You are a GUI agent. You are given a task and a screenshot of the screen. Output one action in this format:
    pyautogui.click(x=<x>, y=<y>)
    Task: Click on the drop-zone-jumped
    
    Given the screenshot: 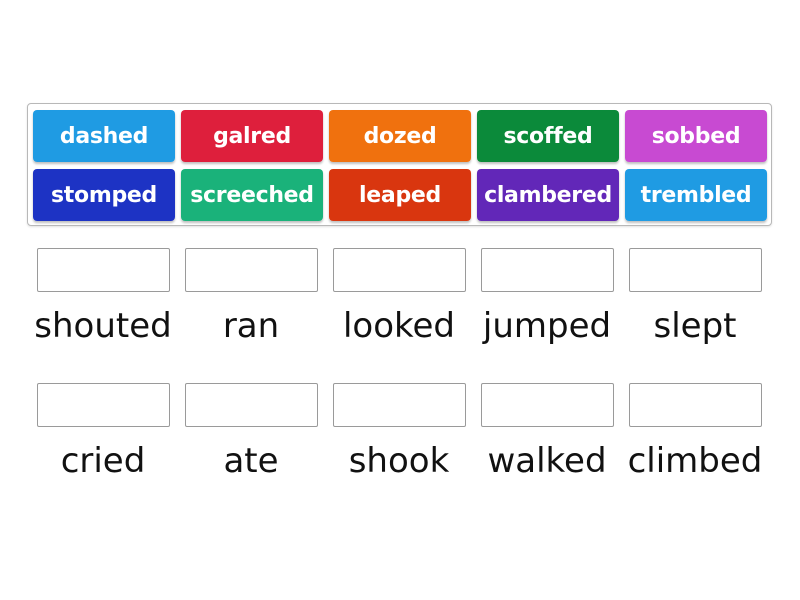 What is the action you would take?
    pyautogui.click(x=547, y=270)
    